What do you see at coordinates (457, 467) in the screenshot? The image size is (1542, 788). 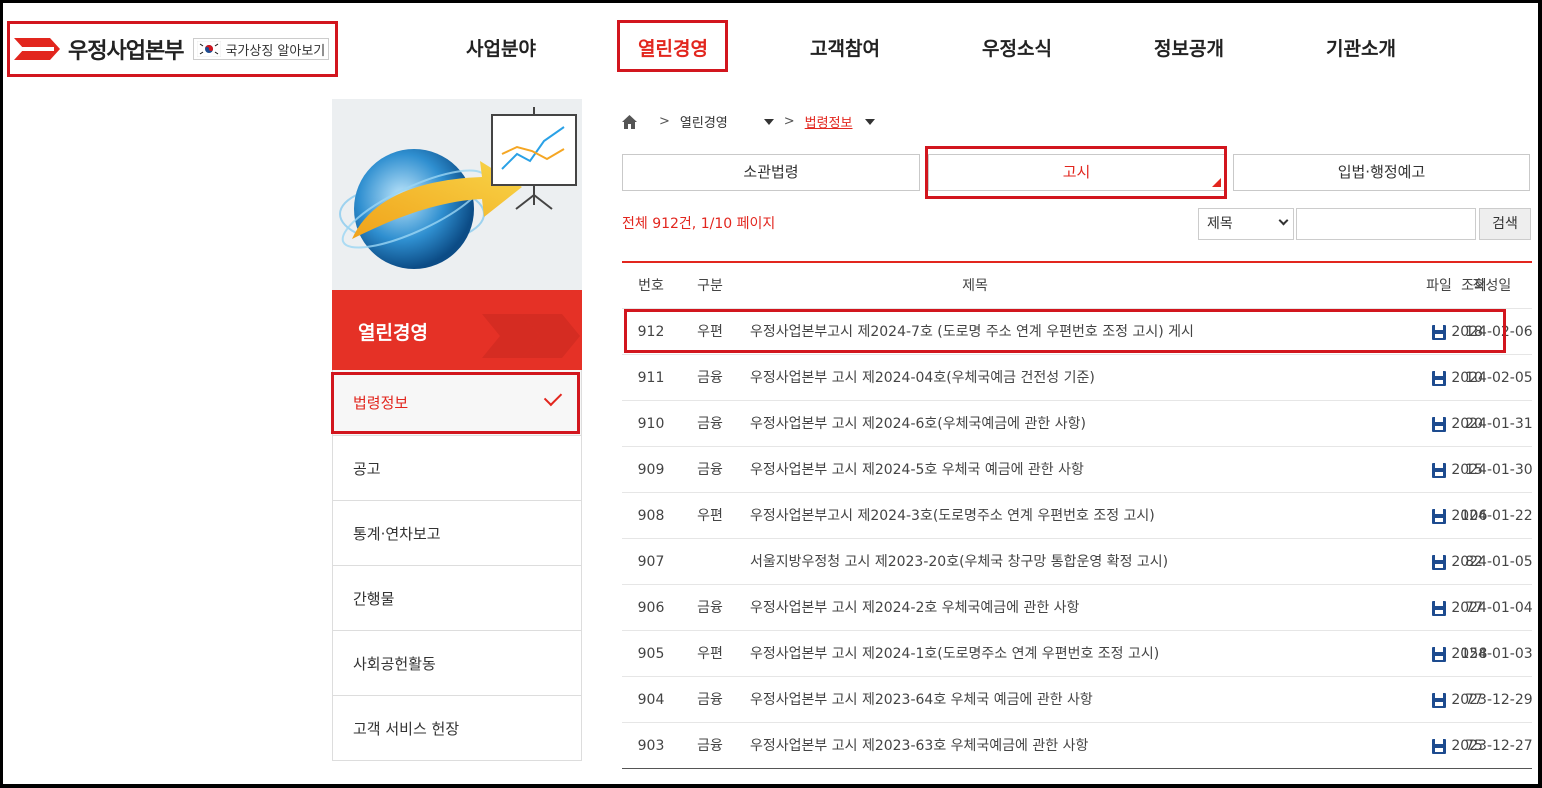 I see `sidebar-item-notice: 공고` at bounding box center [457, 467].